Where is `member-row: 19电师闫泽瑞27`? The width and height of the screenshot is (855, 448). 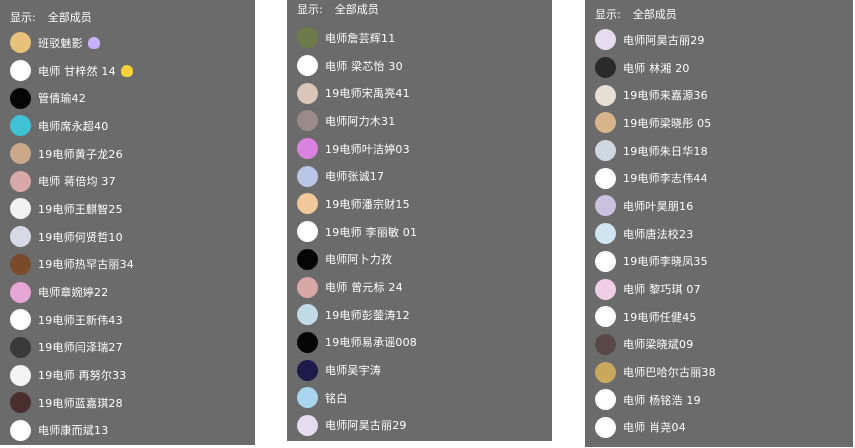
member-row: 19电师闫泽瑞27 is located at coordinates (132, 348).